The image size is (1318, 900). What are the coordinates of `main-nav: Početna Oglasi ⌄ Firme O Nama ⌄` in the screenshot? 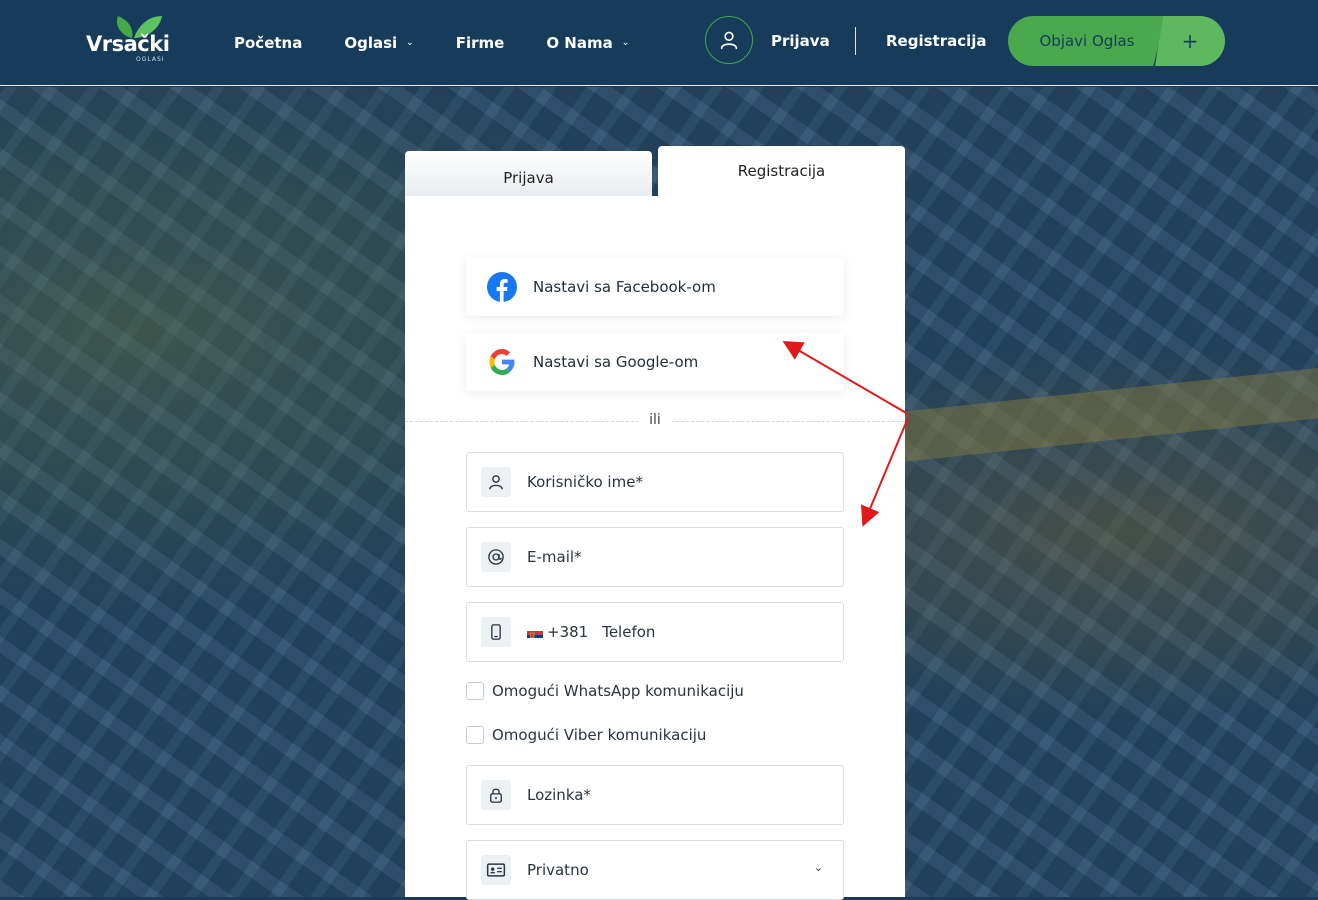 It's located at (452, 43).